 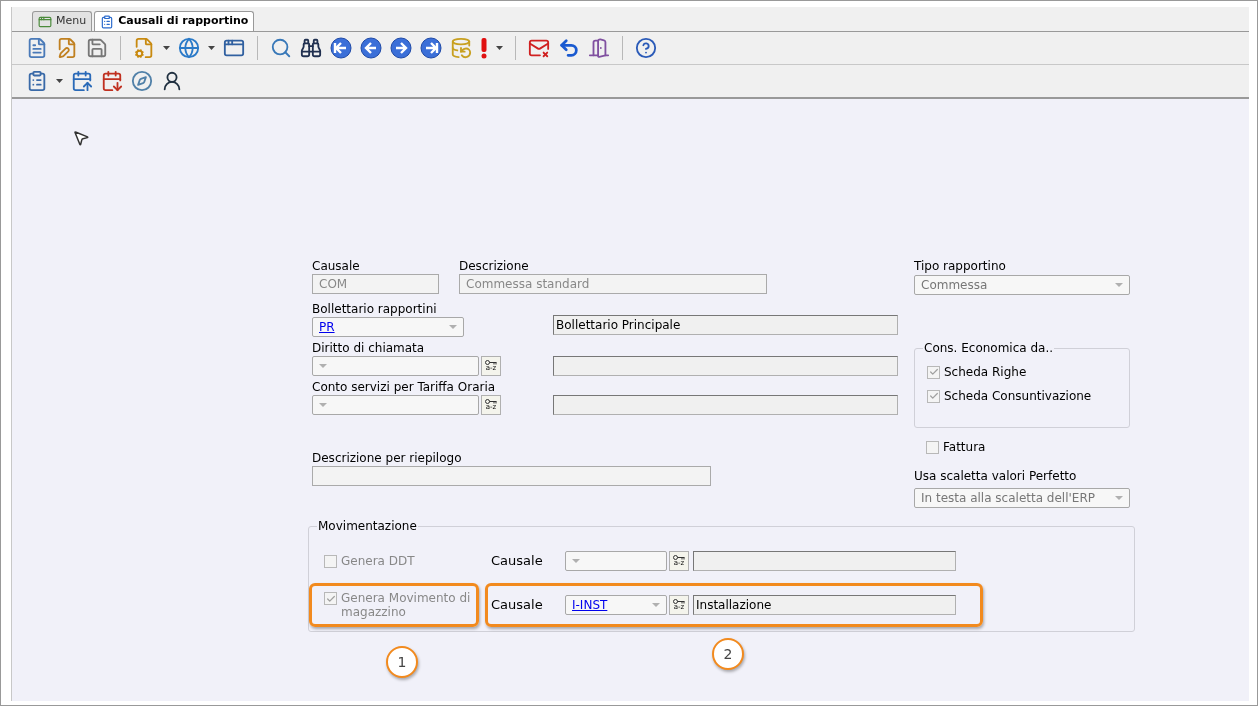 I want to click on search-icon, so click(x=281, y=48).